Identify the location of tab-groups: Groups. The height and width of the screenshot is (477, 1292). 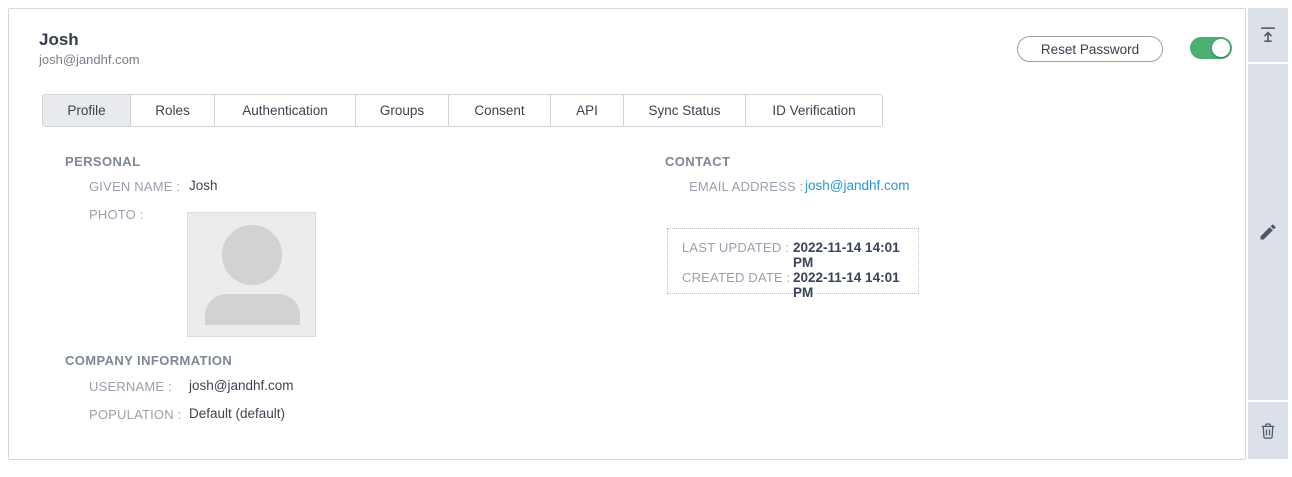
(401, 110).